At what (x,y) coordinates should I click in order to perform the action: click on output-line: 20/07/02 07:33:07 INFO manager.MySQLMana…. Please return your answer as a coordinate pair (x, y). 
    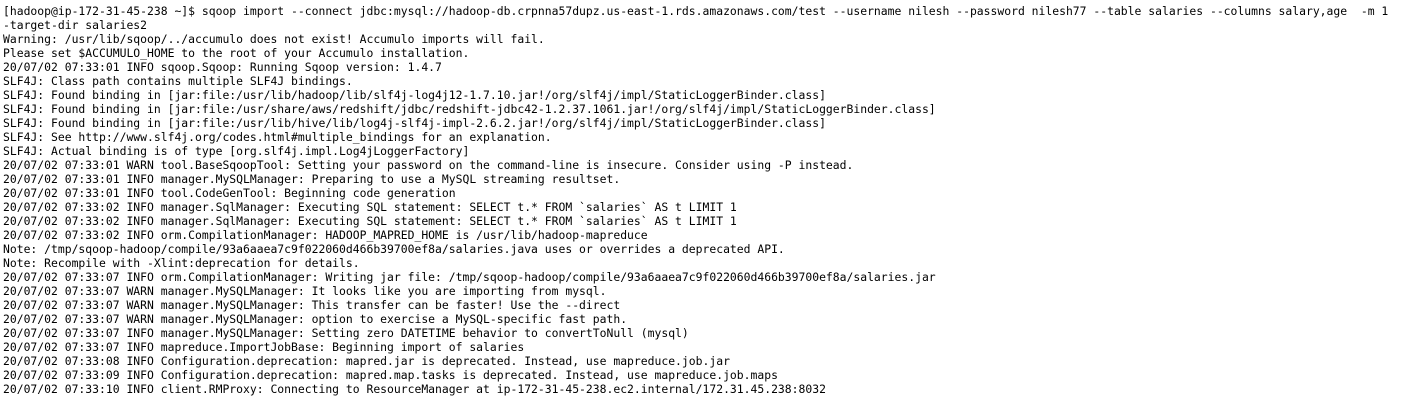
    Looking at the image, I should click on (346, 333).